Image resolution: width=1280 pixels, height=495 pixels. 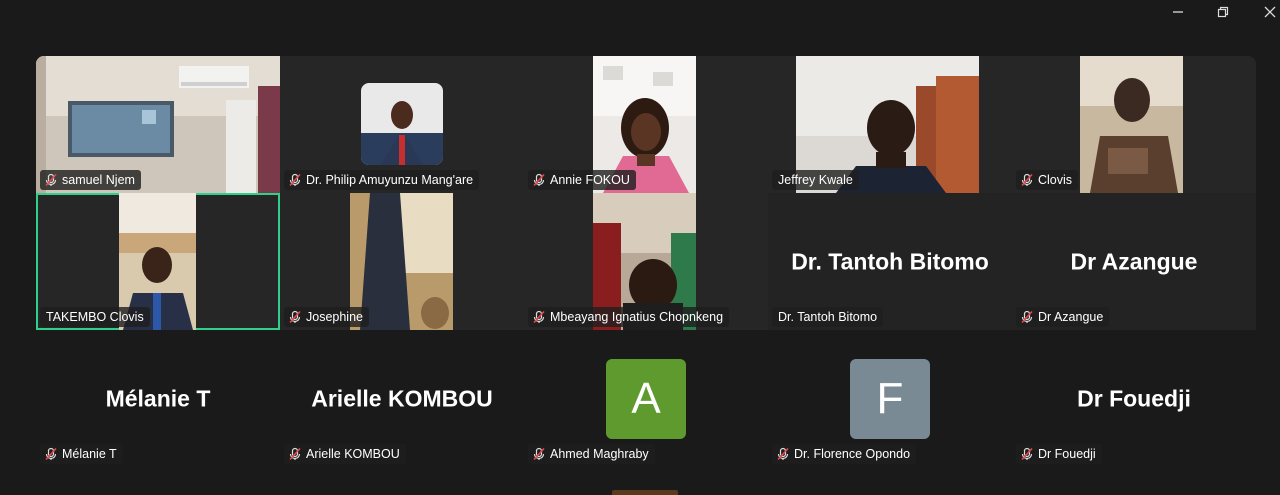 I want to click on participant-nametag: Dr. Tantoh Bitomo, so click(x=828, y=317).